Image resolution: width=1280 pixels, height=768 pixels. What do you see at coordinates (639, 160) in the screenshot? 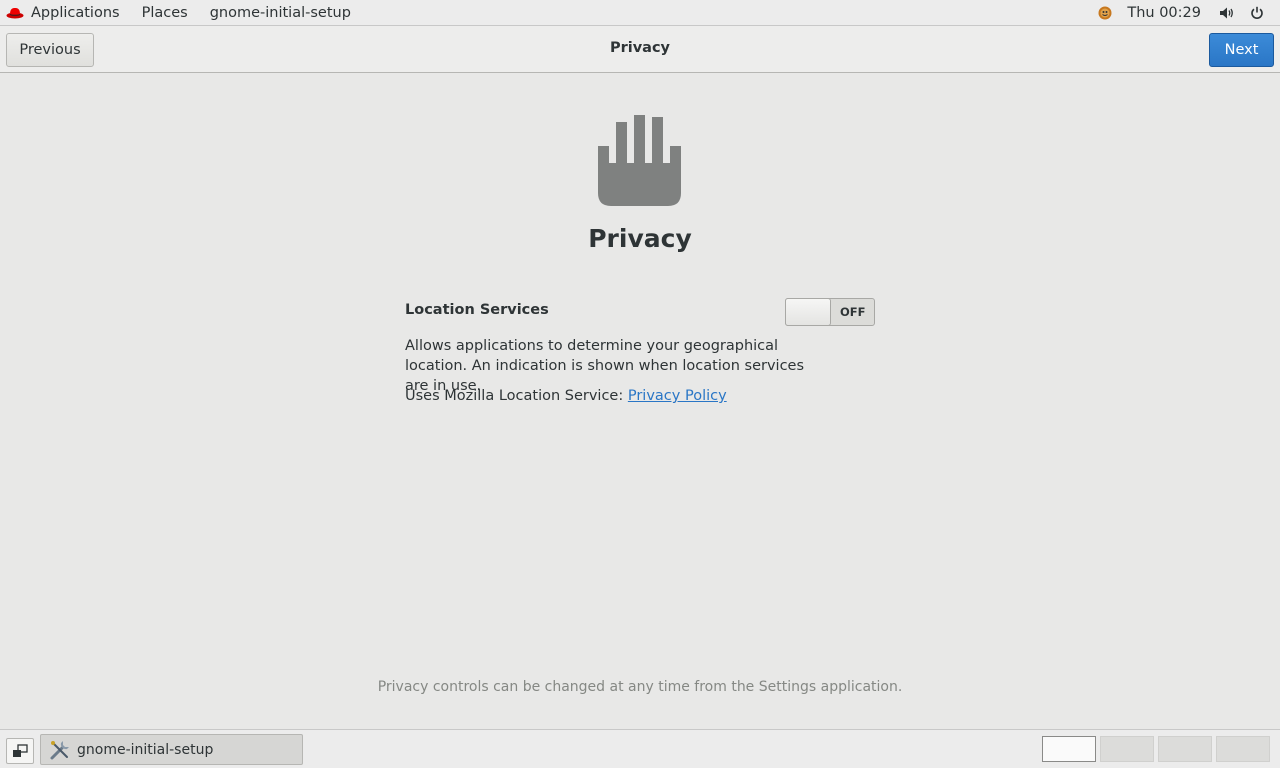
I see `hand-icon` at bounding box center [639, 160].